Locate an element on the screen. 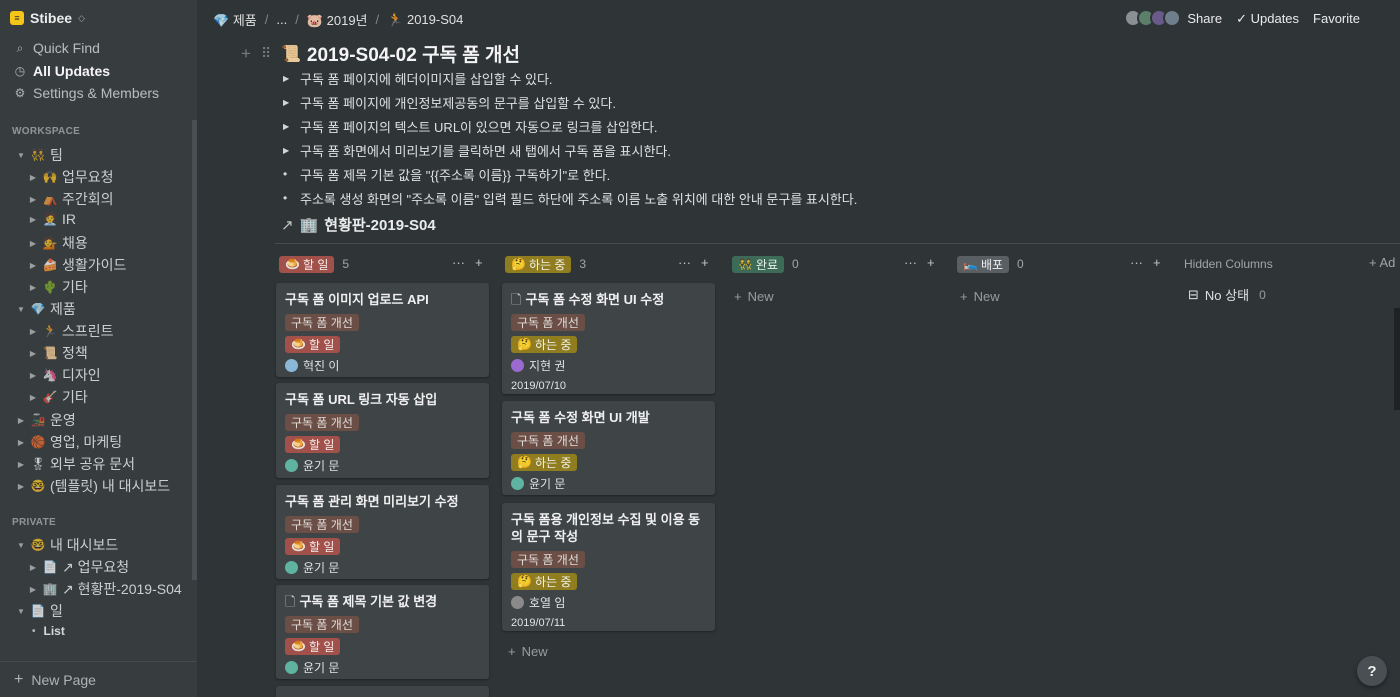 Image resolution: width=1400 pixels, height=697 pixels. column-header-done: 👯 완료 0 is located at coordinates (765, 264).